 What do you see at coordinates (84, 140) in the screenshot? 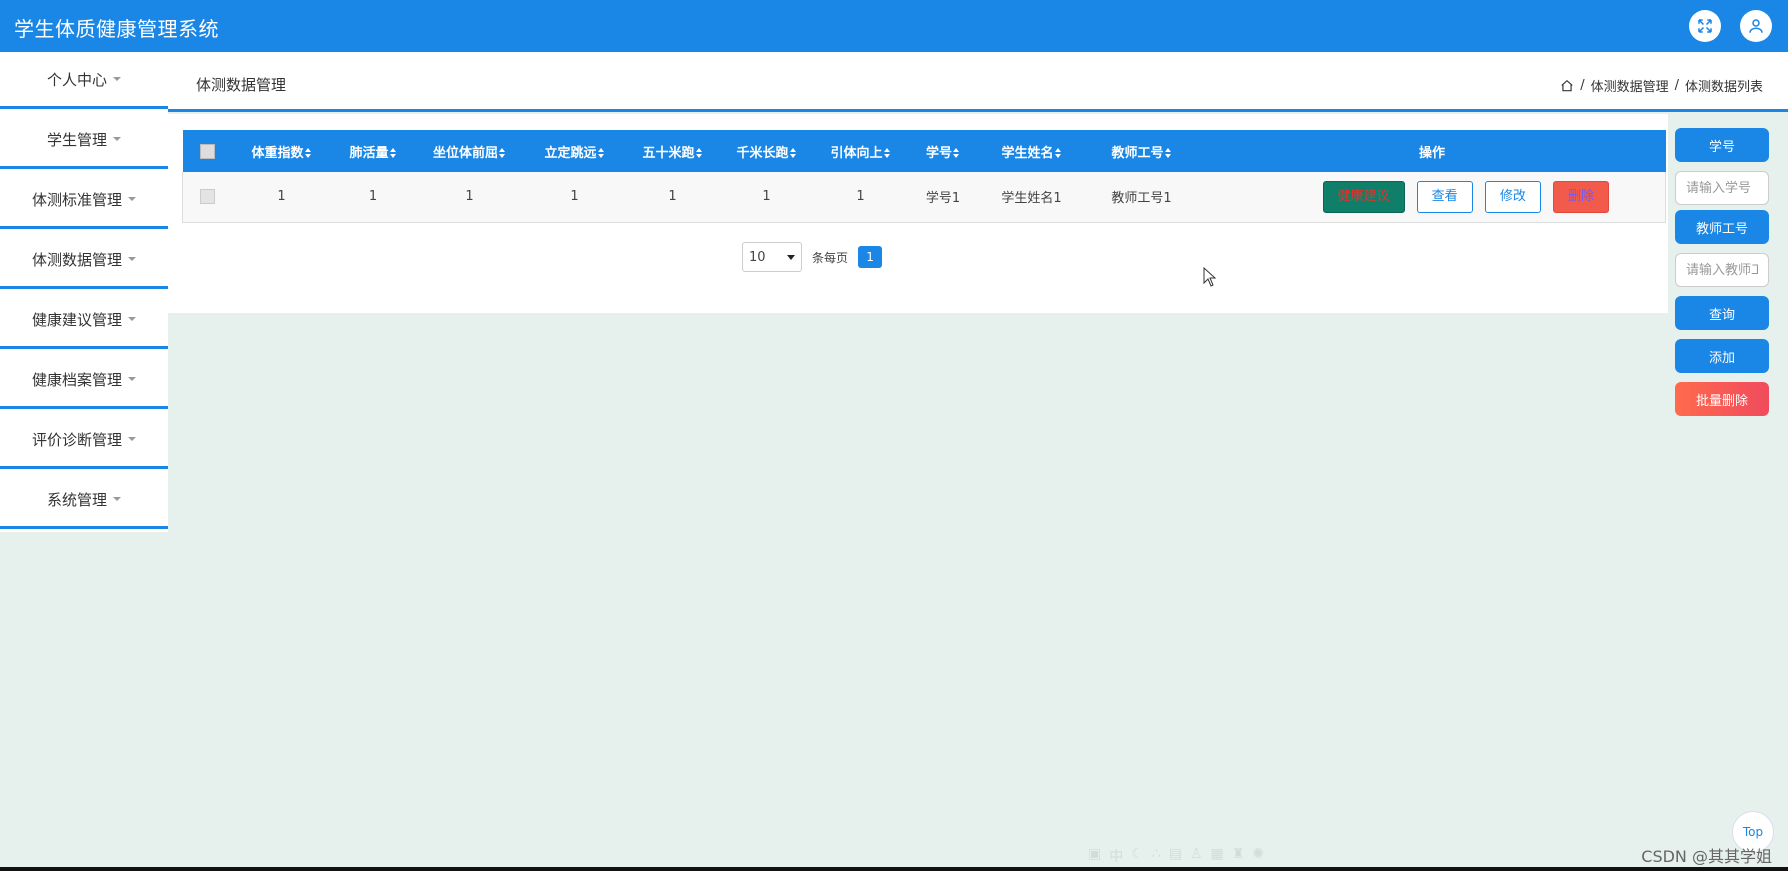
I see `sidebar-item-student-management: 学生管理` at bounding box center [84, 140].